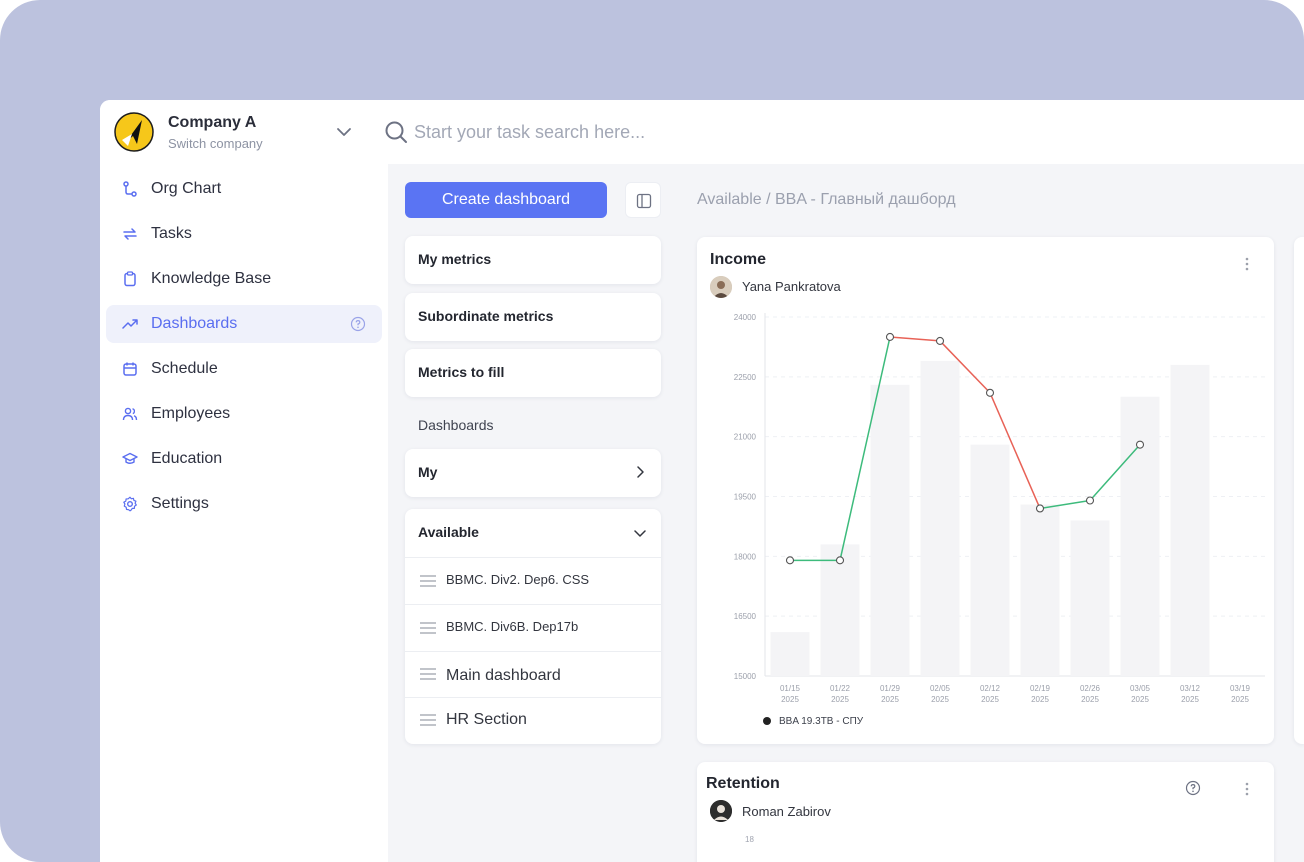 This screenshot has width=1304, height=862. What do you see at coordinates (738, 259) in the screenshot?
I see `chart-title: Income` at bounding box center [738, 259].